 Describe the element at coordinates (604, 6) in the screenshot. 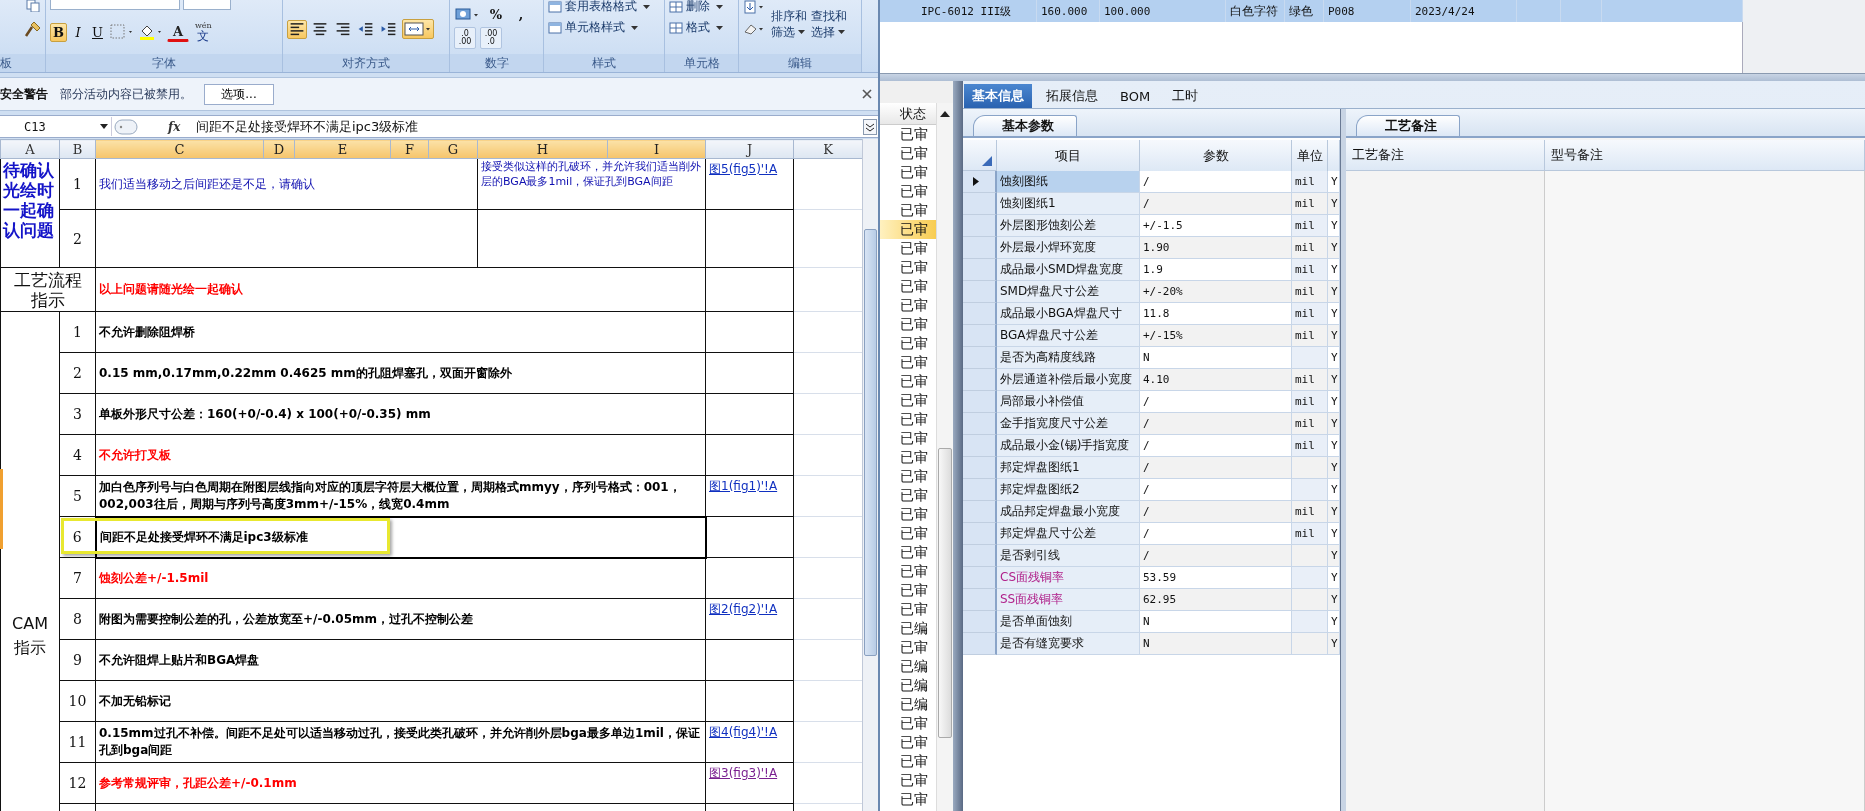

I see `style-command: 套用表格格式` at that location.